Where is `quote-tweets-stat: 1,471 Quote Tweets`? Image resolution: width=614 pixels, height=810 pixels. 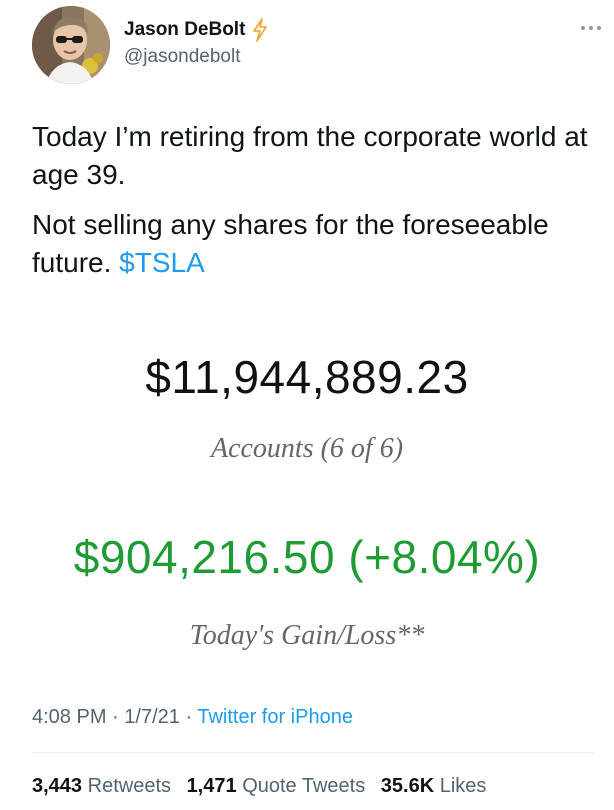
quote-tweets-stat: 1,471 Quote Tweets is located at coordinates (276, 786).